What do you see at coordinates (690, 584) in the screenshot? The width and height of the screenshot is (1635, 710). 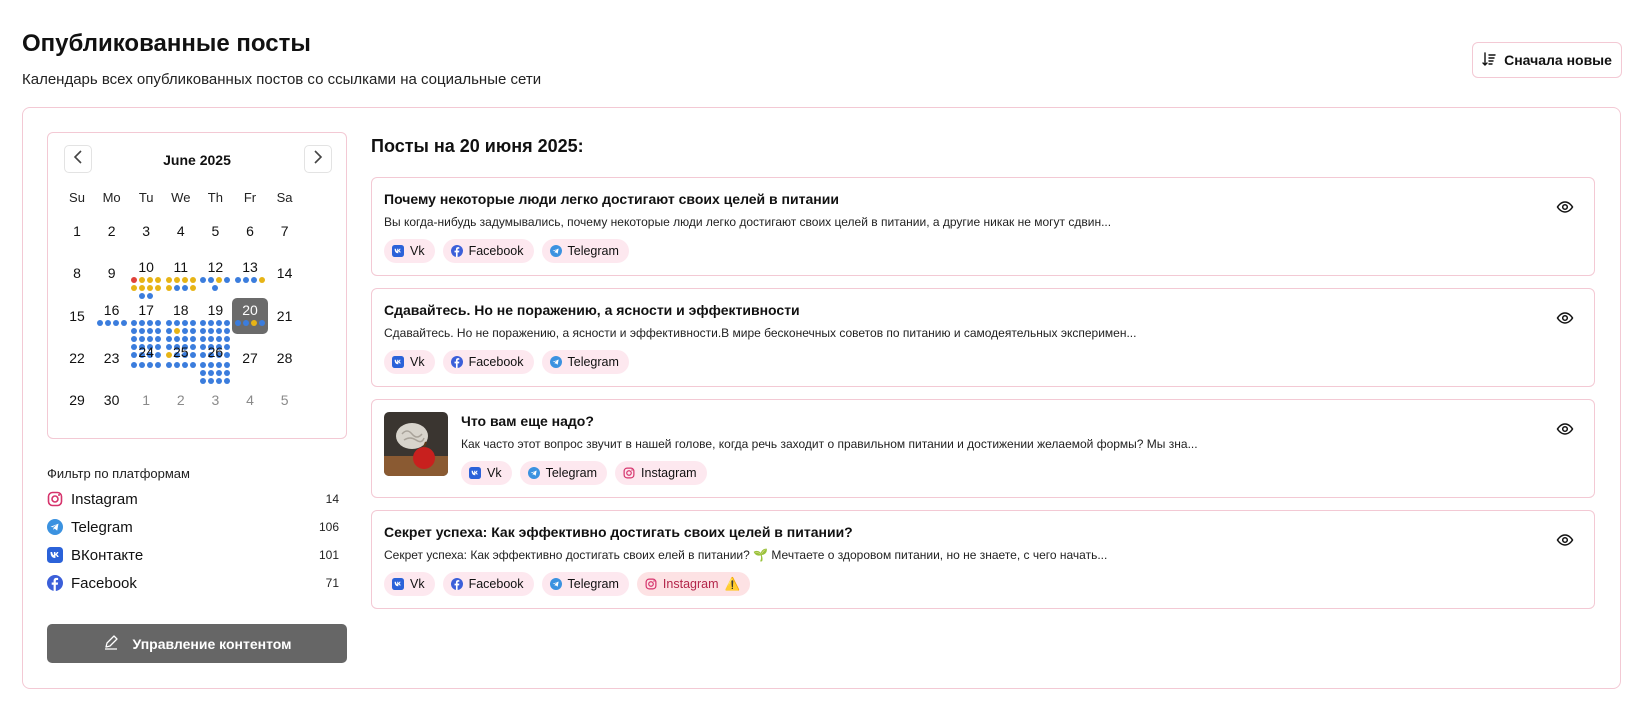 I see `platform-tag-label: Instagram` at bounding box center [690, 584].